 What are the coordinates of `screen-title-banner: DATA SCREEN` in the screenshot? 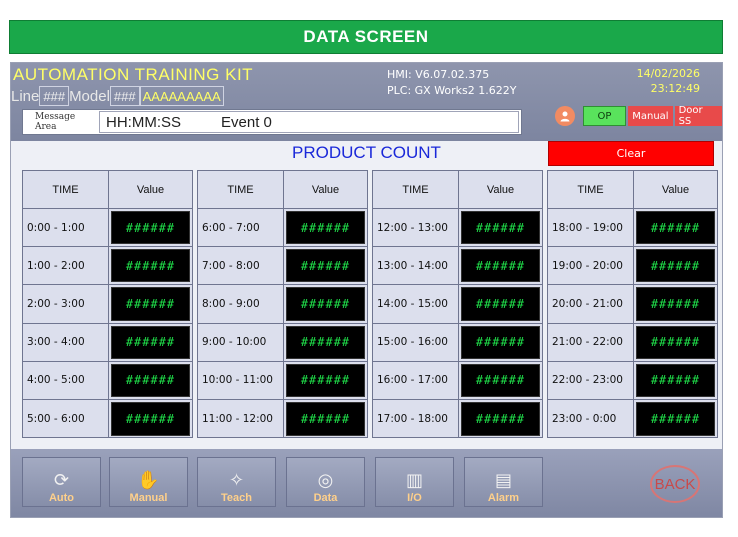 It's located at (366, 37).